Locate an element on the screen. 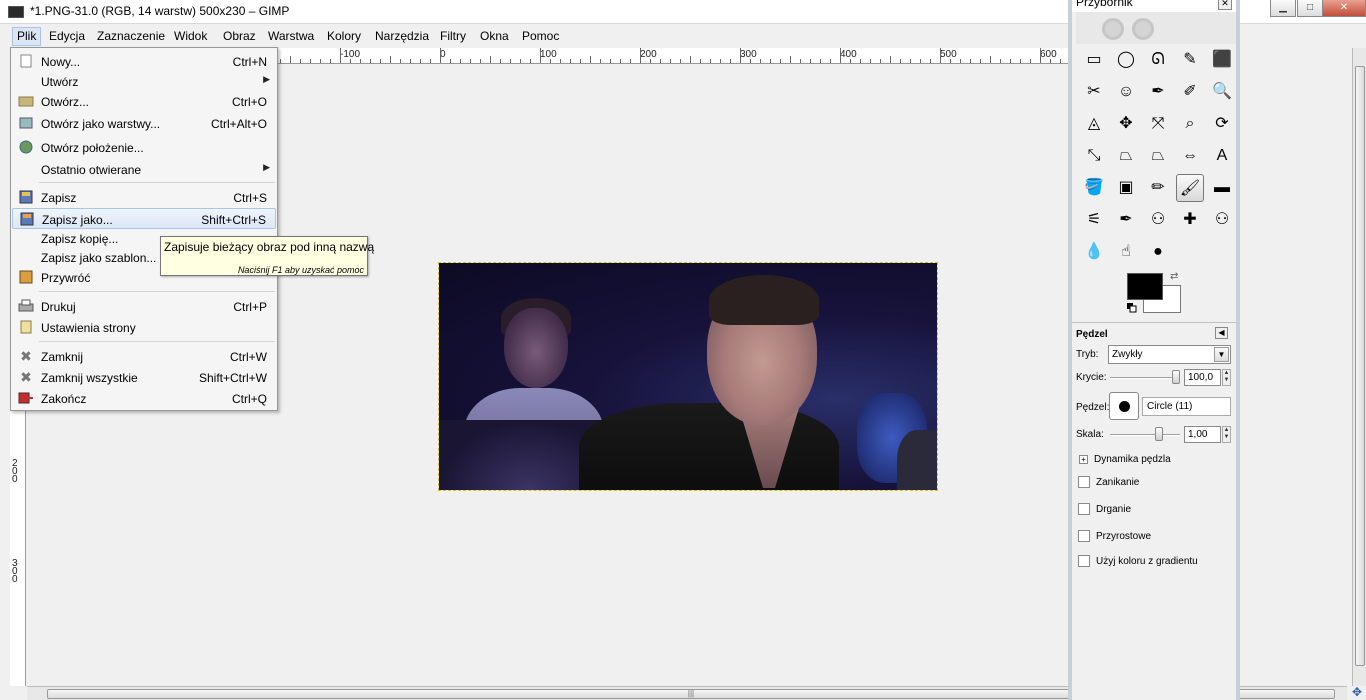  menu-item-create: Utwórz ▶ is located at coordinates (144, 81).